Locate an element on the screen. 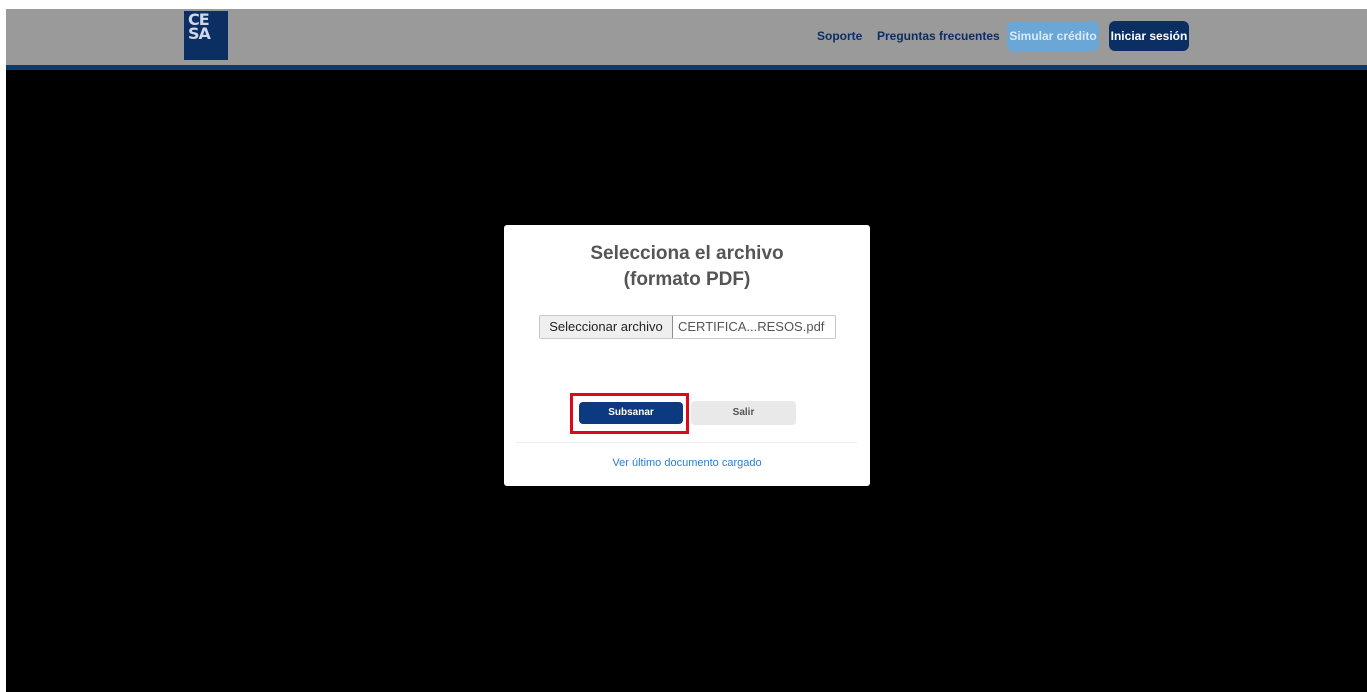  login-button: Iniciar sesión is located at coordinates (1149, 36).